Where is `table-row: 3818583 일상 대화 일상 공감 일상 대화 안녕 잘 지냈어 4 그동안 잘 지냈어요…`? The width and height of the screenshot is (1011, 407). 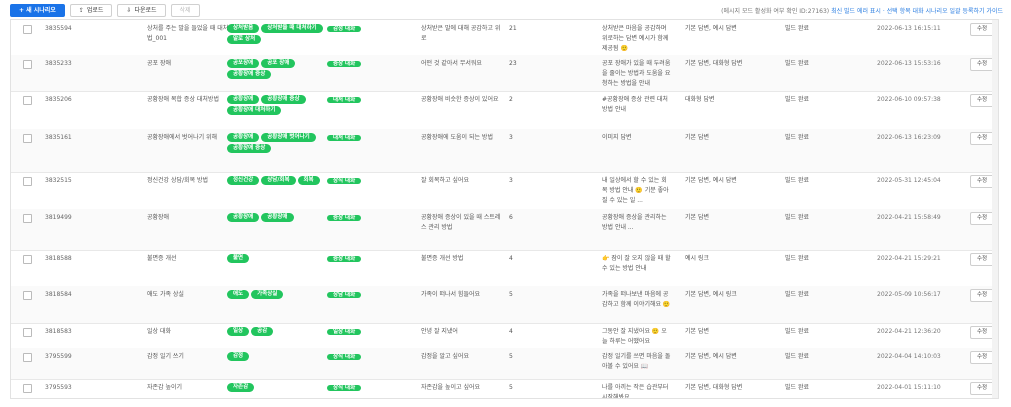 table-row: 3818583 일상 대화 일상 공감 일상 대화 안녕 잘 지냈어 4 그동안 잘 지냈어요… is located at coordinates (504, 336).